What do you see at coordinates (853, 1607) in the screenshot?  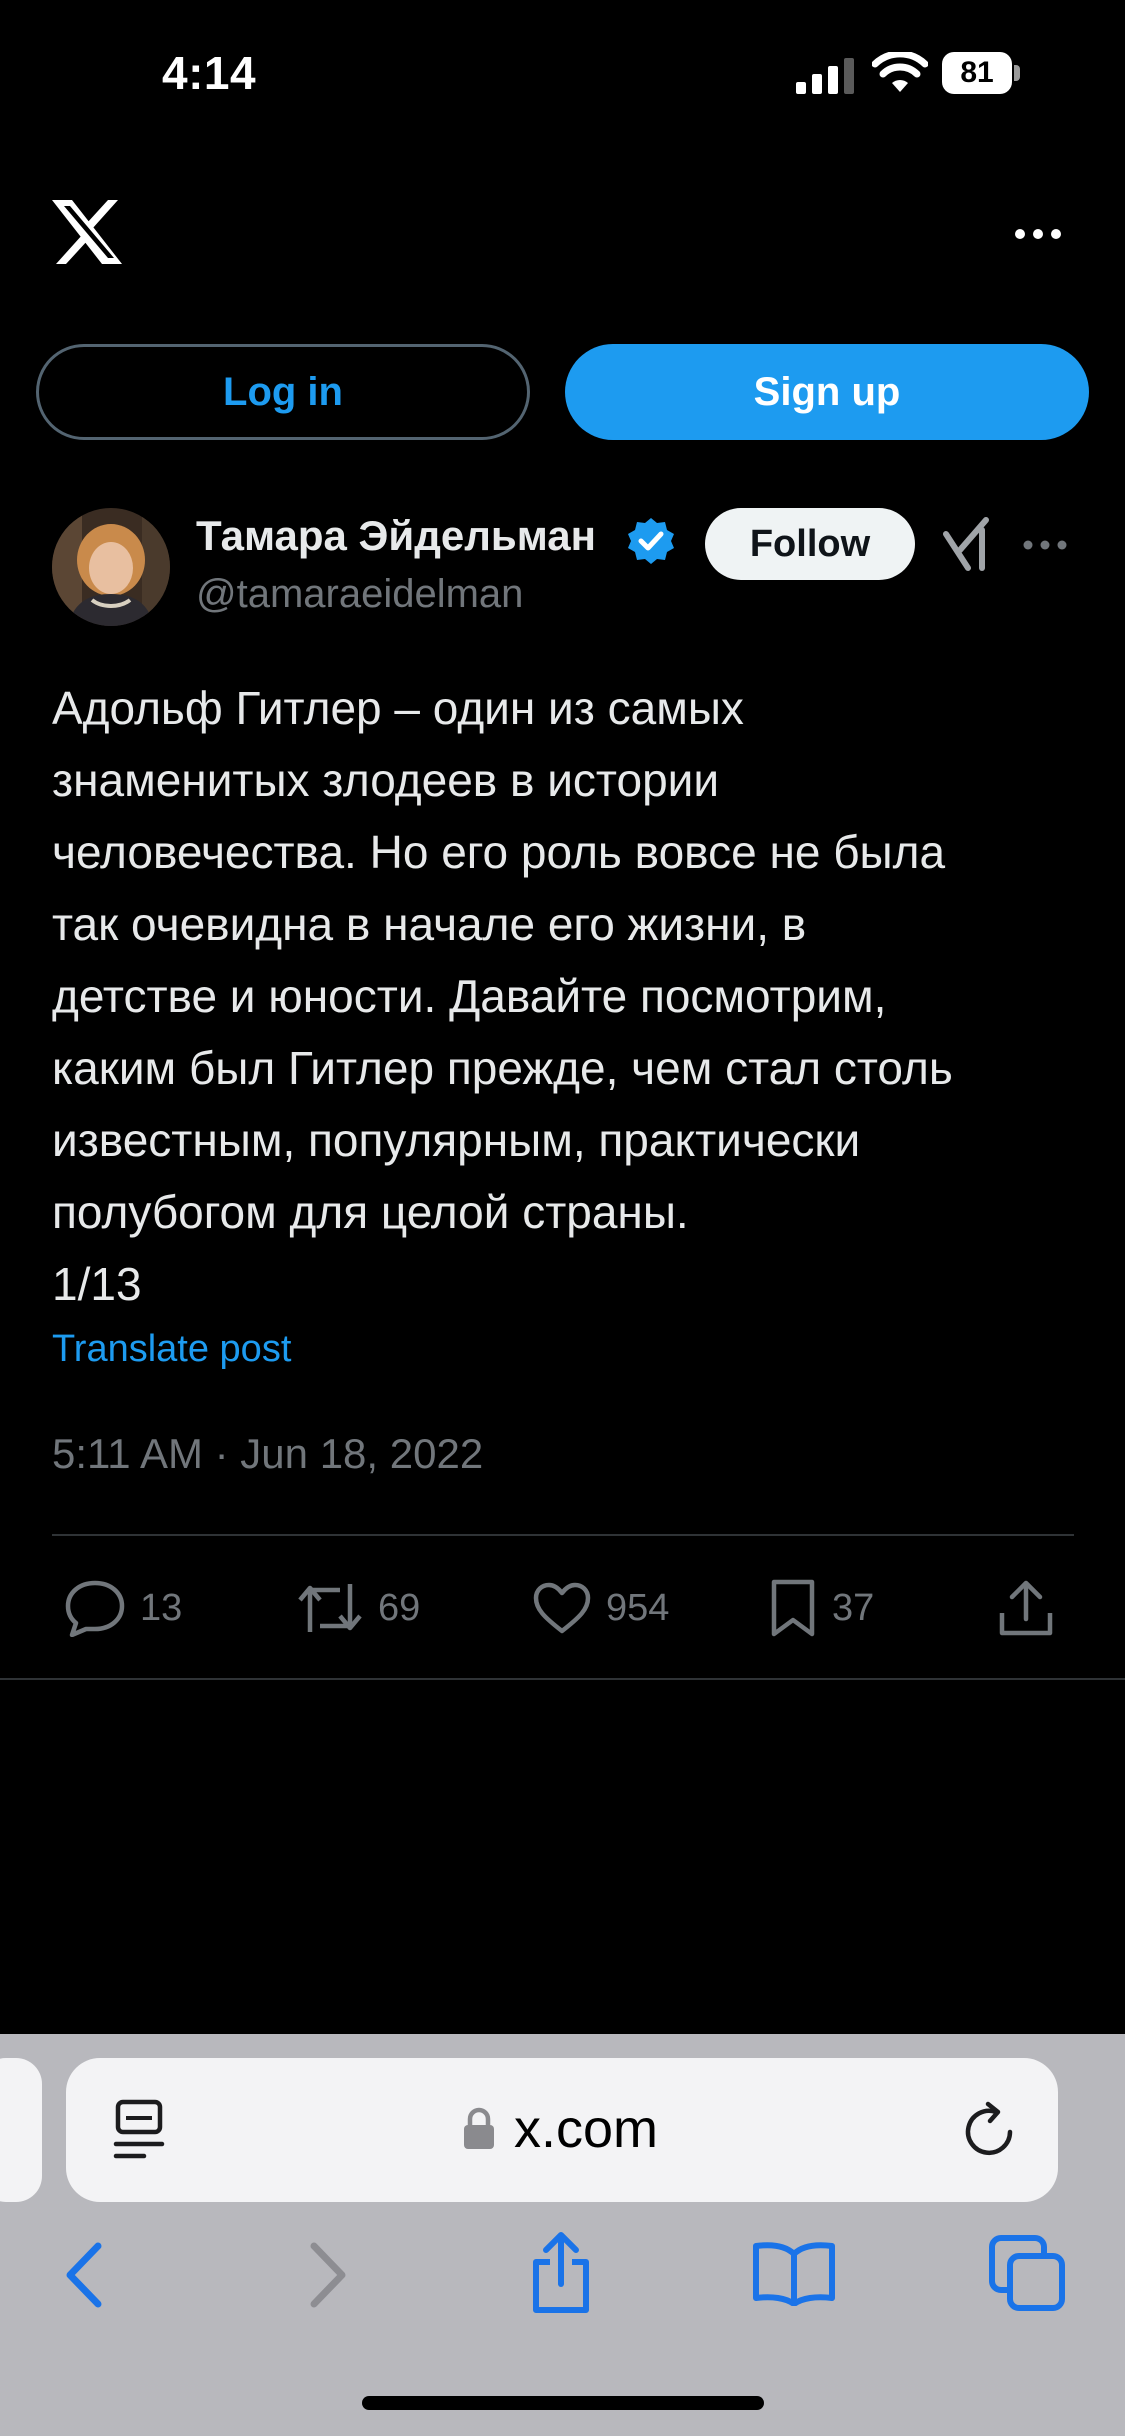 I see `bookmark-count: 37` at bounding box center [853, 1607].